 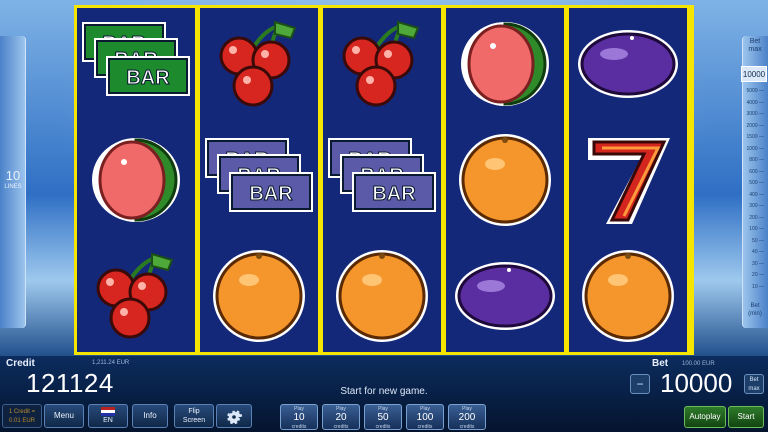 What do you see at coordinates (22, 416) in the screenshot?
I see `credit-rate-button: 1 Credit = 0.01 EUR` at bounding box center [22, 416].